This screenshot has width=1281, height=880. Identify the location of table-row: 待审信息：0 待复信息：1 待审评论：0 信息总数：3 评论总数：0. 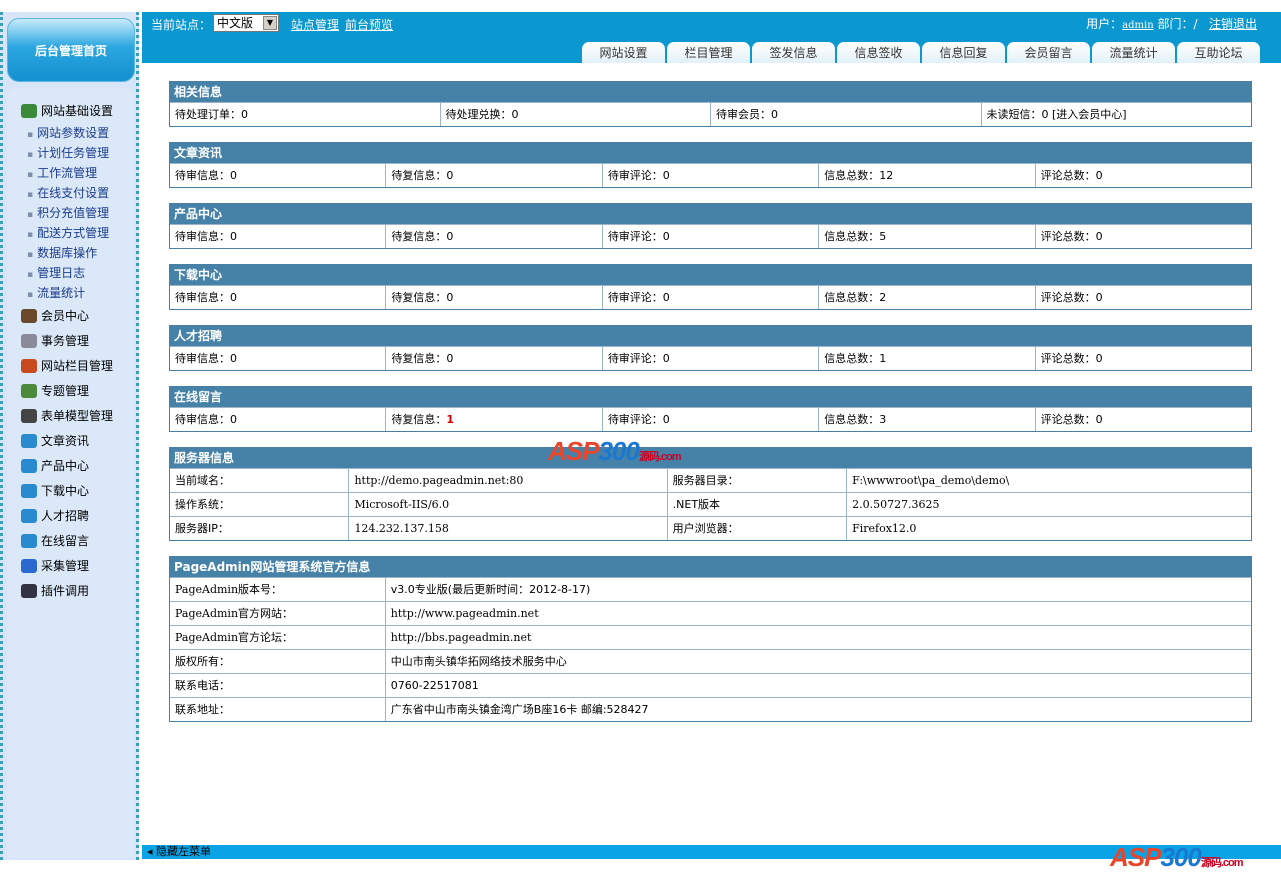
(710, 419).